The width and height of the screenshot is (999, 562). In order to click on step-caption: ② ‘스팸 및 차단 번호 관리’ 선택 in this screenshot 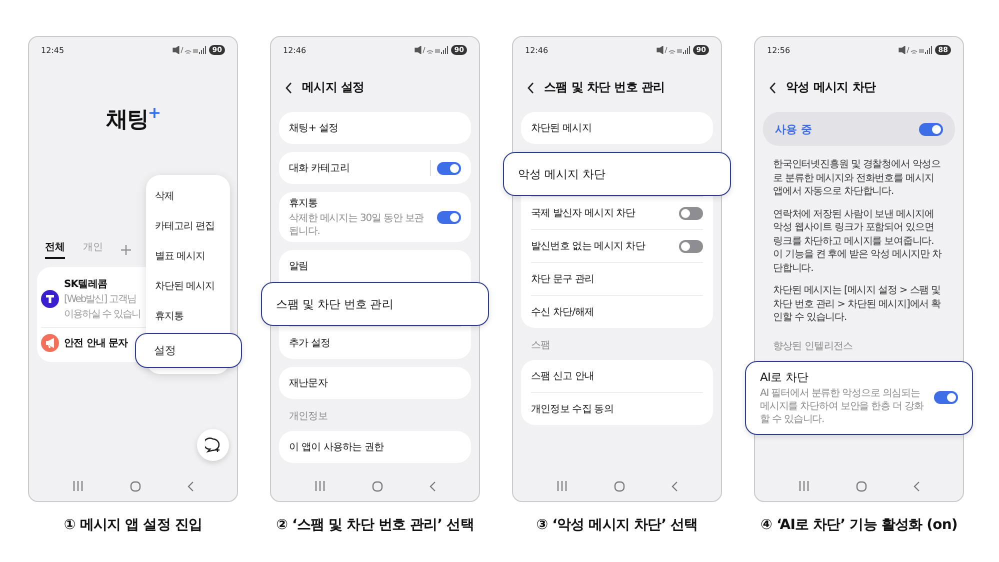, I will do `click(375, 525)`.